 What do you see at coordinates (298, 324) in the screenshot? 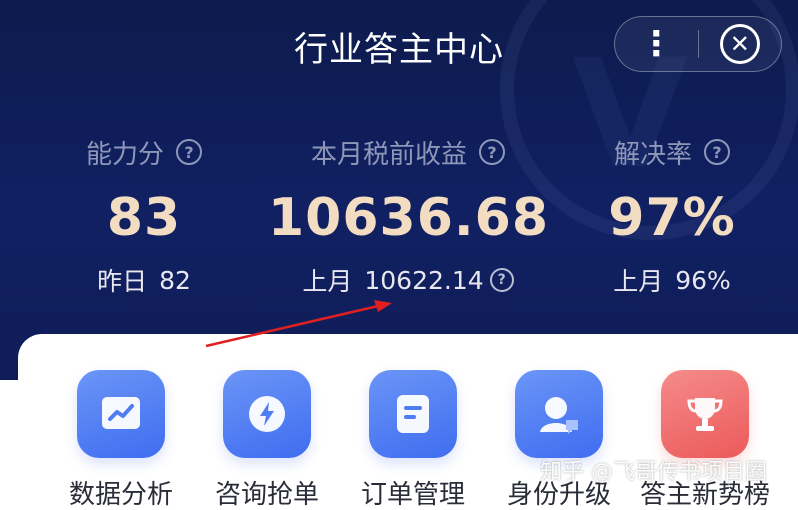
I see `annotation-arrow` at bounding box center [298, 324].